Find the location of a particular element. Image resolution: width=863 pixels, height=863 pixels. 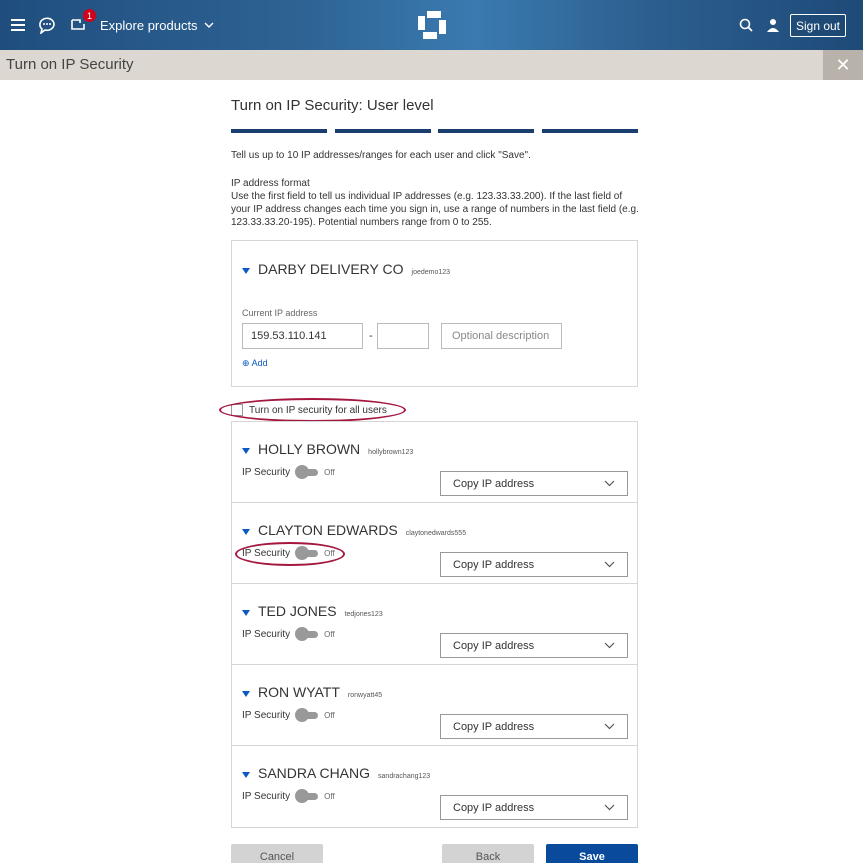

user-header: HOLLY BROWN hollybrown123 is located at coordinates (327, 449).